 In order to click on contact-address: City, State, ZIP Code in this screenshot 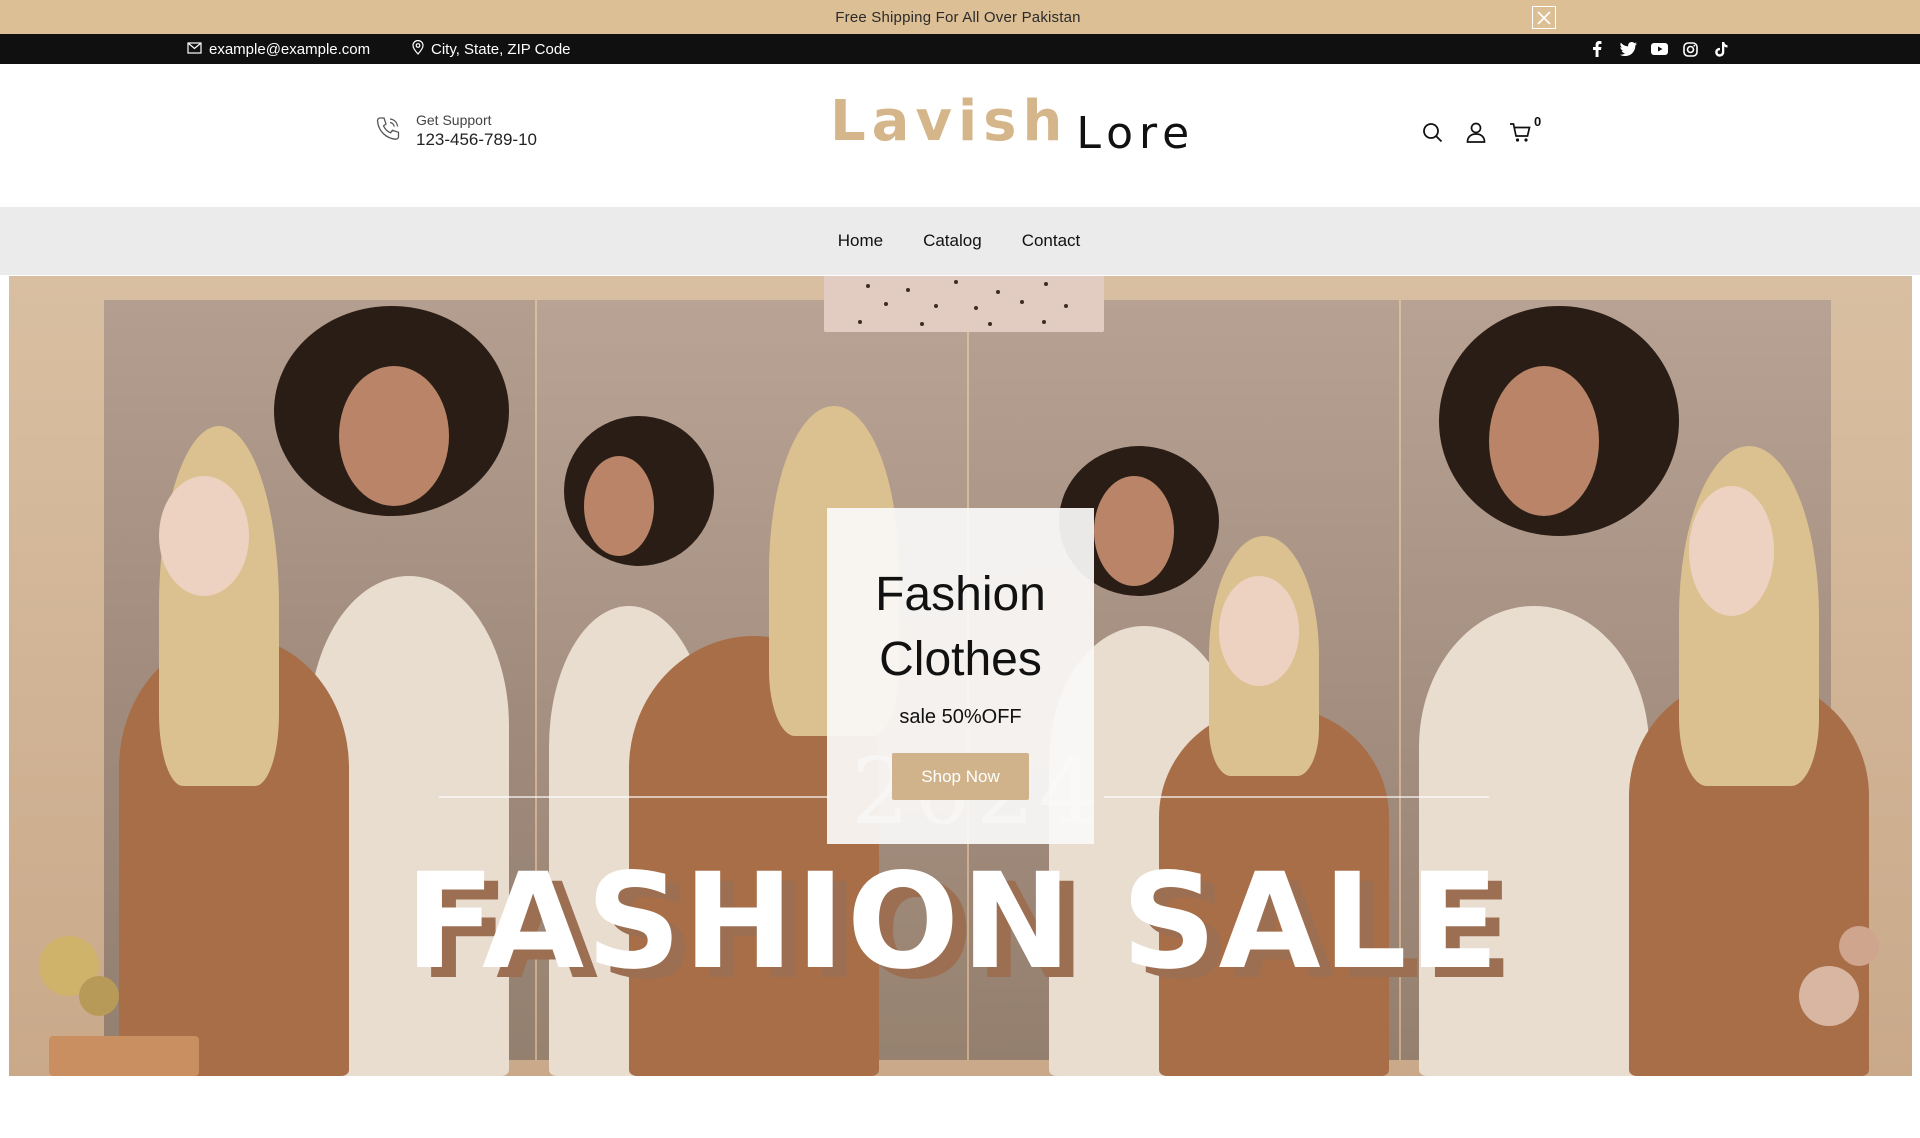, I will do `click(491, 49)`.